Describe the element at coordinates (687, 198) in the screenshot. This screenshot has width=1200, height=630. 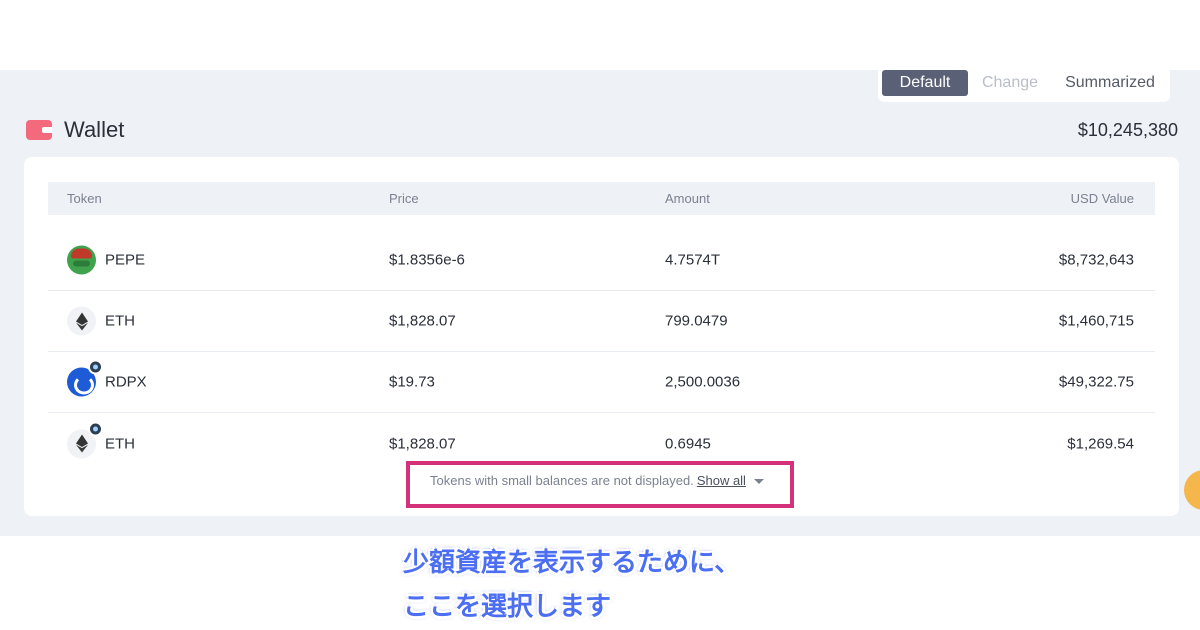
I see `header-amount: Amount` at that location.